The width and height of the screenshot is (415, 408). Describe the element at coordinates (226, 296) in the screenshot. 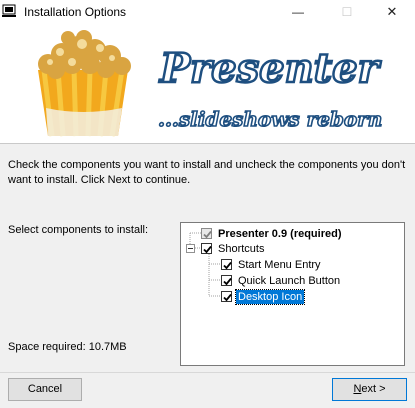

I see `desktop-icon-checkbox` at that location.